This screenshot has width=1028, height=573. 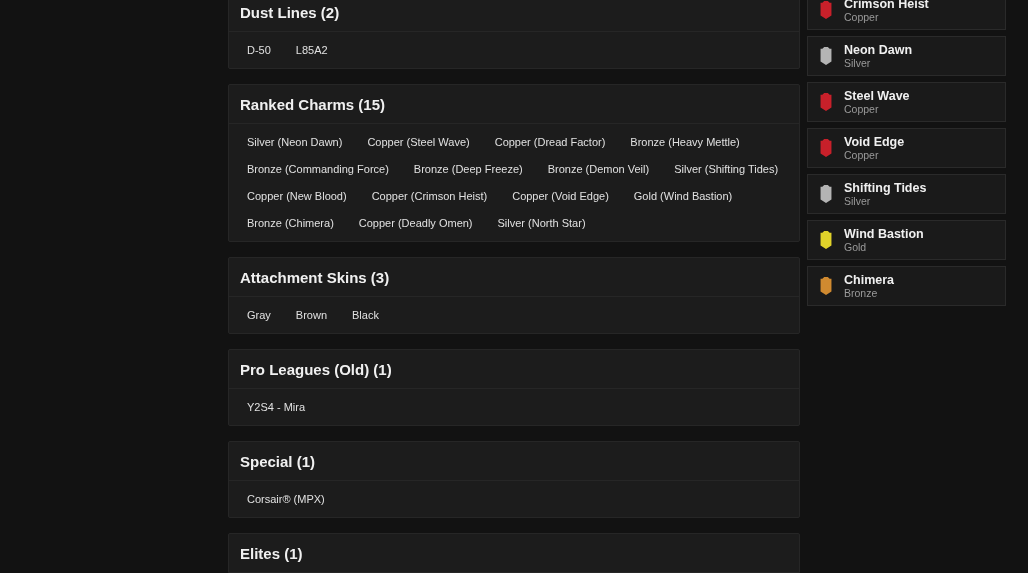 I want to click on section-title: Dust Lines (2), so click(x=290, y=12).